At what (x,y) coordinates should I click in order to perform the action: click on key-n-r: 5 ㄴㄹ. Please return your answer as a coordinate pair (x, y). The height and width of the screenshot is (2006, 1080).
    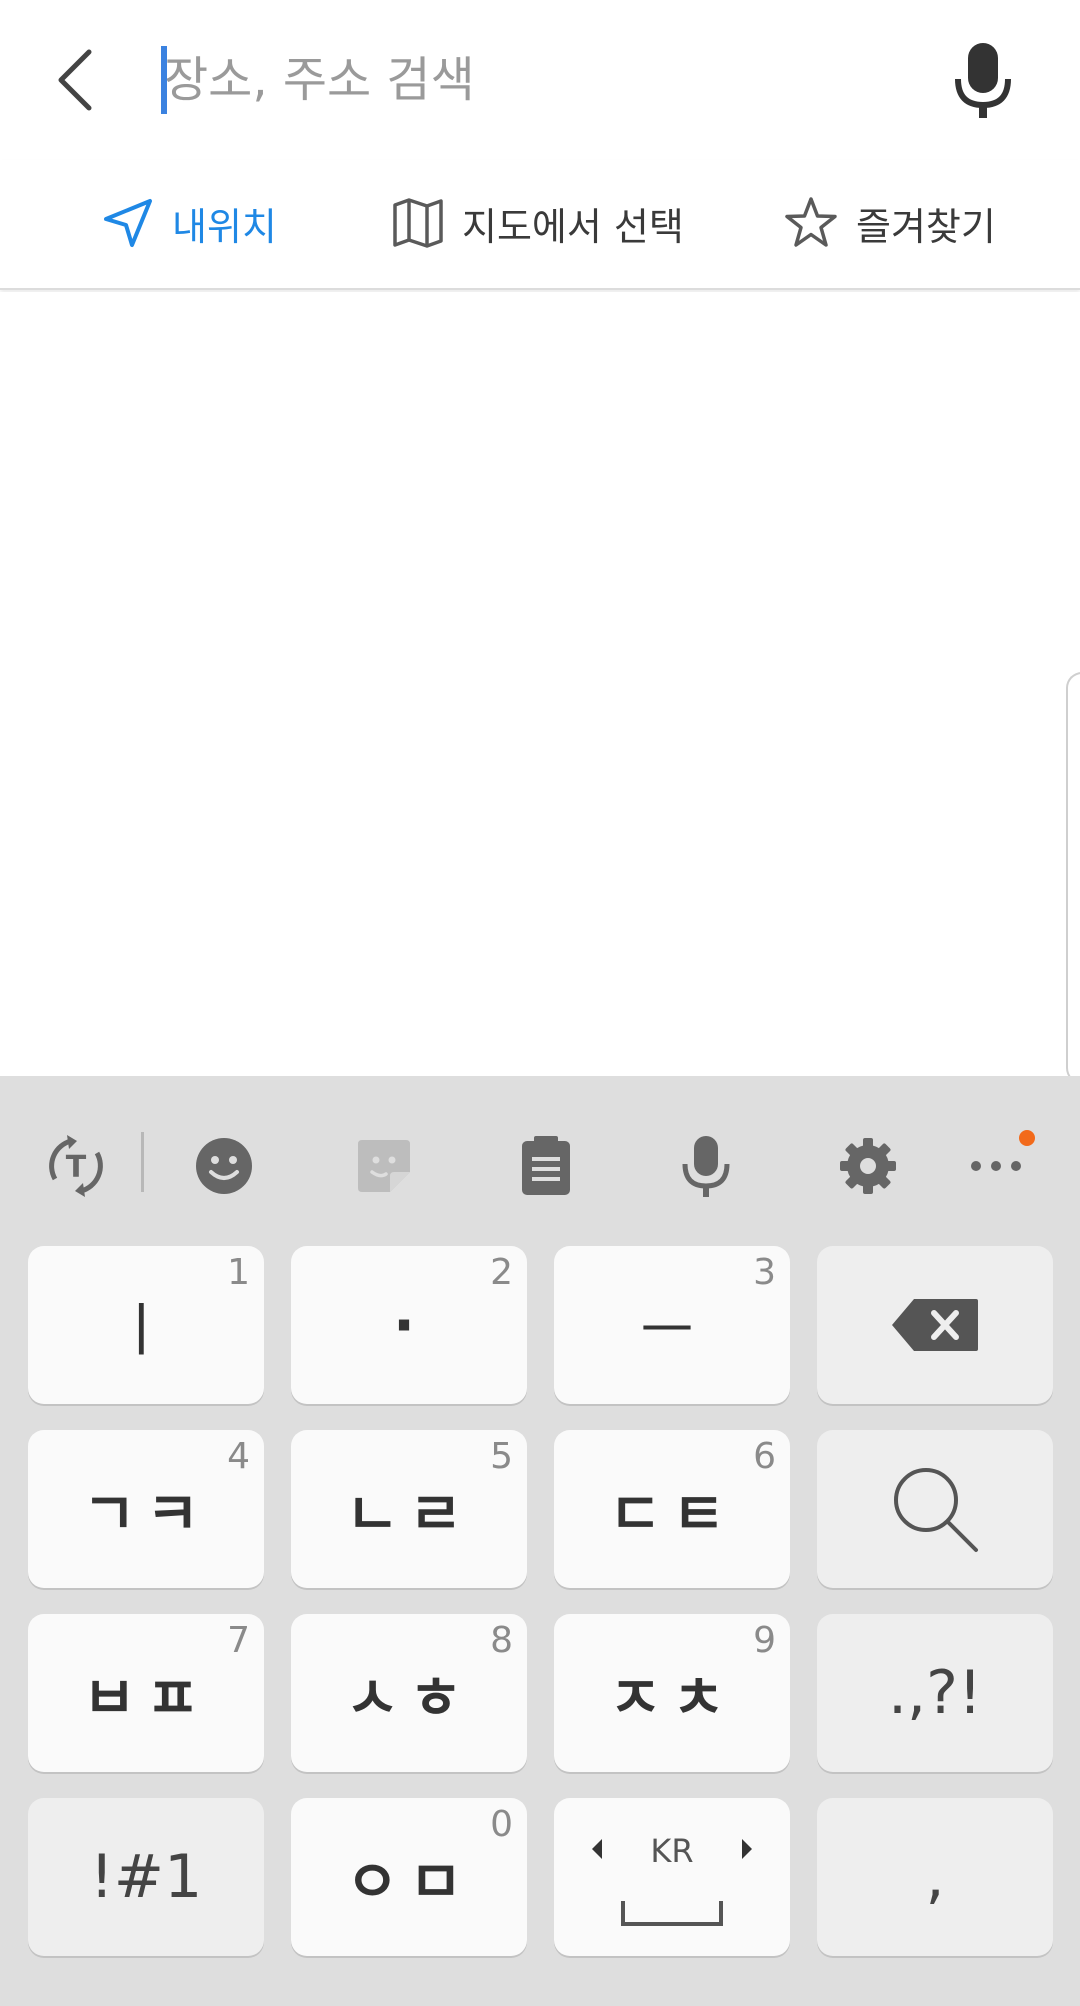
    Looking at the image, I should click on (409, 1509).